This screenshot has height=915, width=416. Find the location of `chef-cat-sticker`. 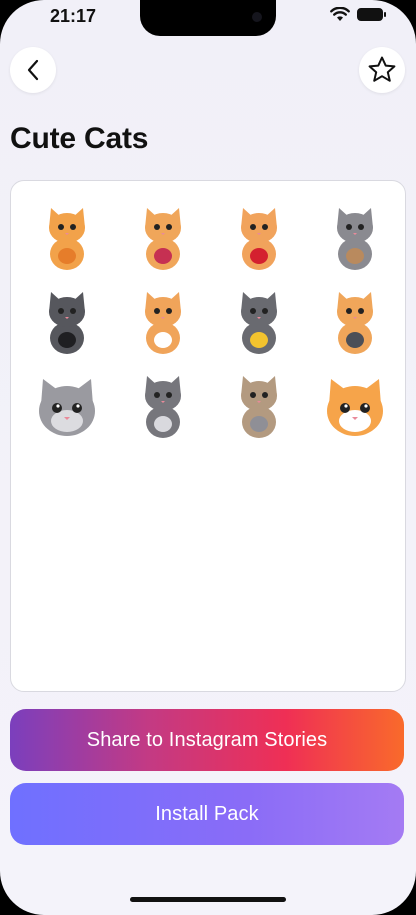

chef-cat-sticker is located at coordinates (163, 323).